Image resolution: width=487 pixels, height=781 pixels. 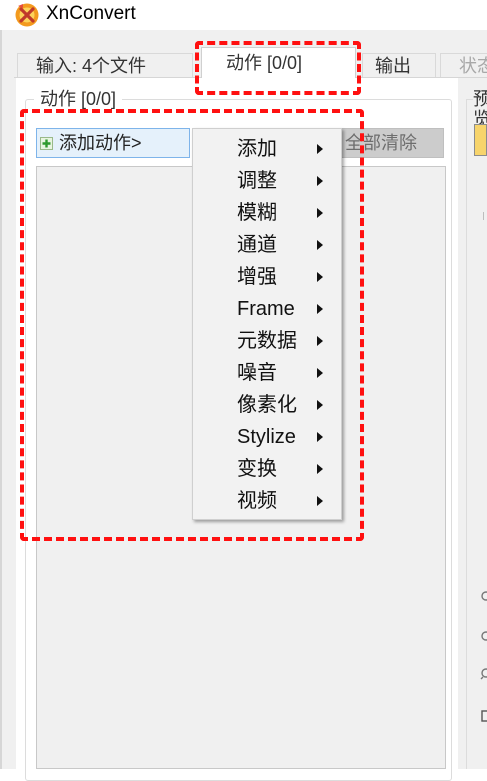 What do you see at coordinates (91, 13) in the screenshot?
I see `window-title: XnConvert` at bounding box center [91, 13].